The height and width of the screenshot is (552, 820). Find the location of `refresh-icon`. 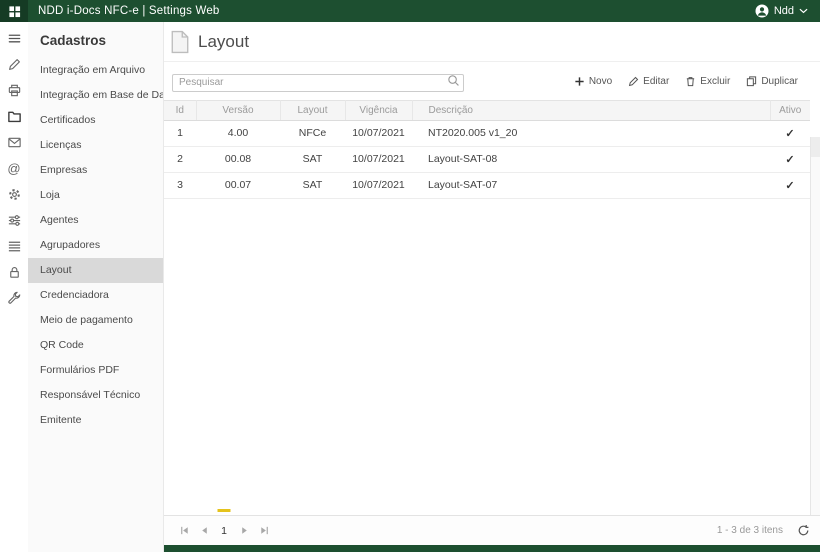

refresh-icon is located at coordinates (803, 530).